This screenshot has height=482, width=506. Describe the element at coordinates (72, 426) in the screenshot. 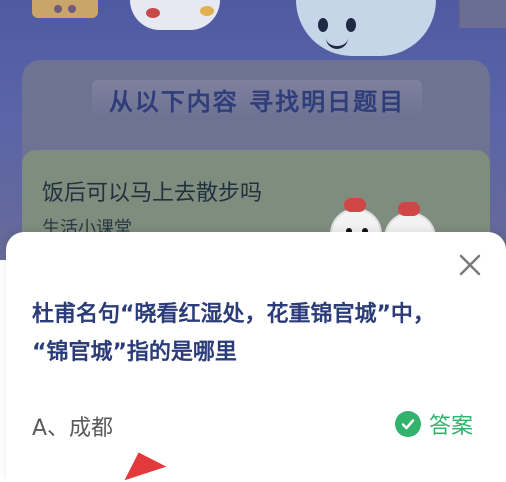

I see `option-a: A、成都` at that location.